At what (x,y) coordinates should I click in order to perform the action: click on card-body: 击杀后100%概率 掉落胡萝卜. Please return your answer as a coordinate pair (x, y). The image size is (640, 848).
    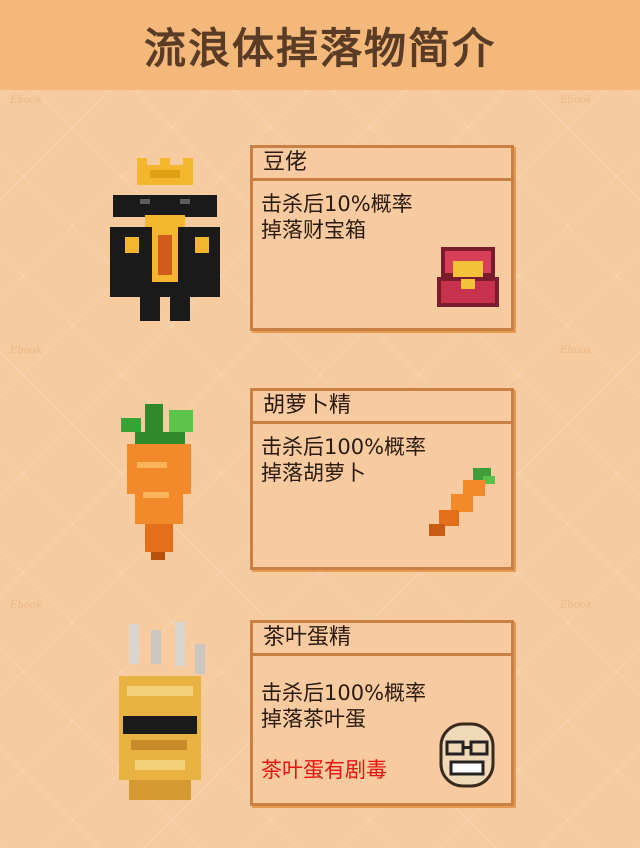
    Looking at the image, I should click on (382, 480).